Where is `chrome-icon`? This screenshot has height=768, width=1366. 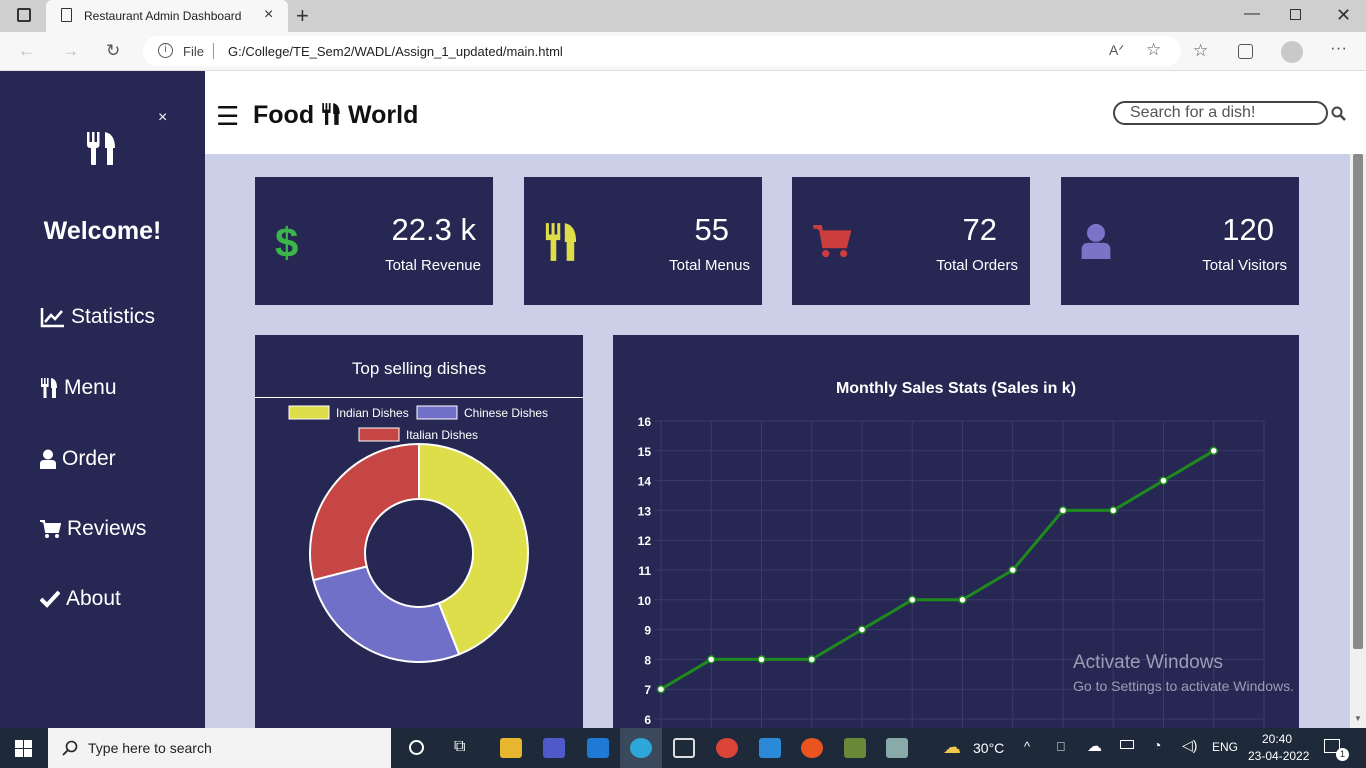 chrome-icon is located at coordinates (727, 748).